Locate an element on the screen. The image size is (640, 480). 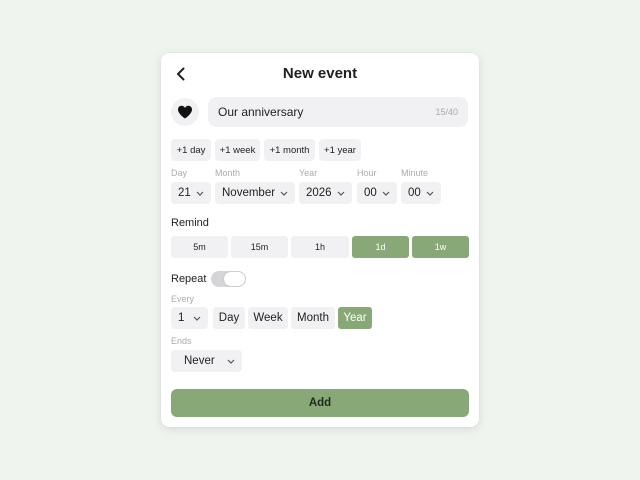
add-button: Add is located at coordinates (320, 403).